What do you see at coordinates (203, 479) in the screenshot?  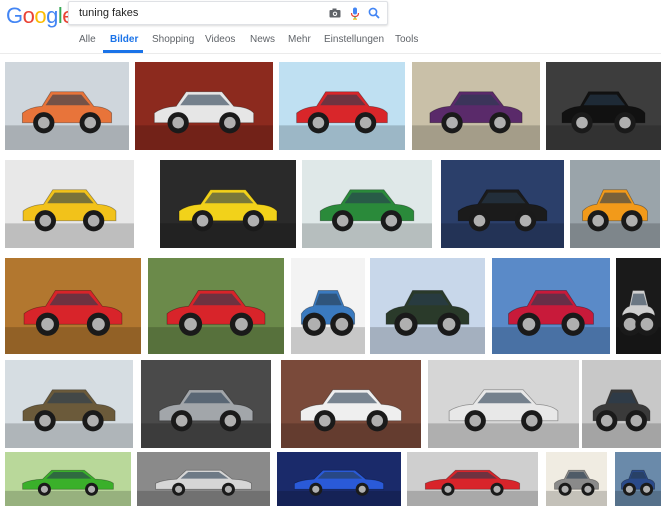 I see `image-result-silver-bmw-coupe` at bounding box center [203, 479].